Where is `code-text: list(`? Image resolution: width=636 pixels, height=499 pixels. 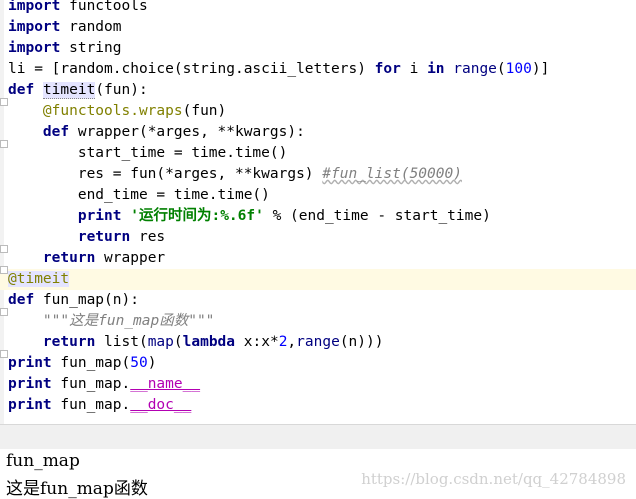
code-text: list( is located at coordinates (121, 342).